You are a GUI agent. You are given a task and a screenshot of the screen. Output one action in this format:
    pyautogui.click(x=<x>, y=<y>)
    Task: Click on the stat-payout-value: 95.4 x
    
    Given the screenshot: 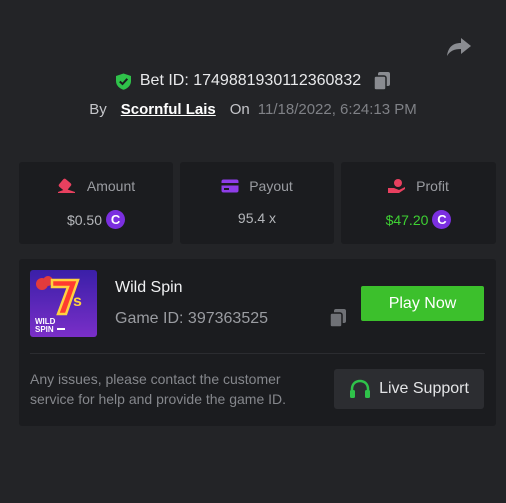 What is the action you would take?
    pyautogui.click(x=257, y=218)
    